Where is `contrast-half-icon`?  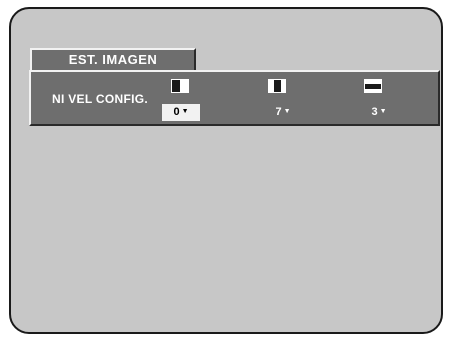 contrast-half-icon is located at coordinates (180, 86).